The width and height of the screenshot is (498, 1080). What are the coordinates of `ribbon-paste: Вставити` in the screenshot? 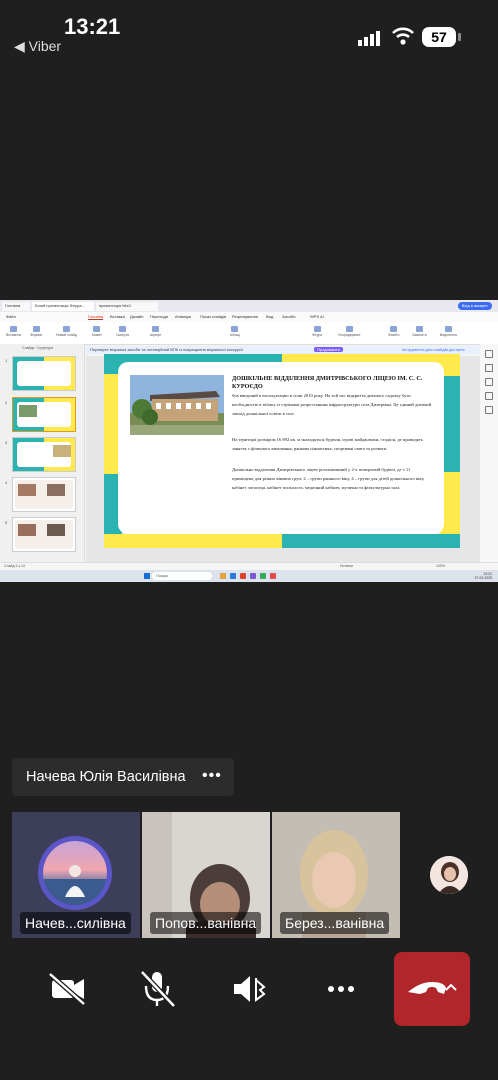 It's located at (13, 331).